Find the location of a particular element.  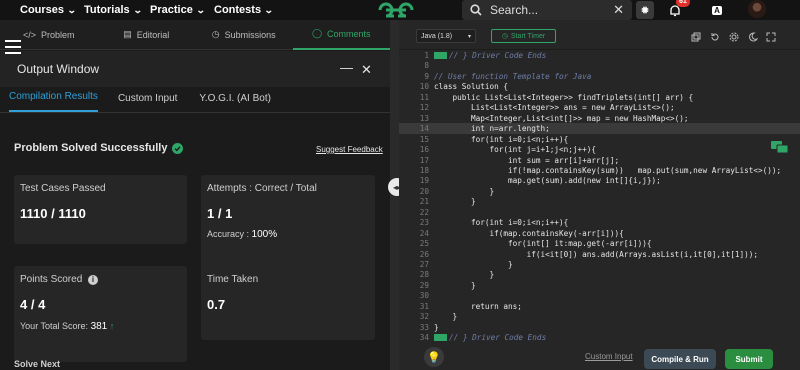

code-line: 21 } is located at coordinates (599, 201).